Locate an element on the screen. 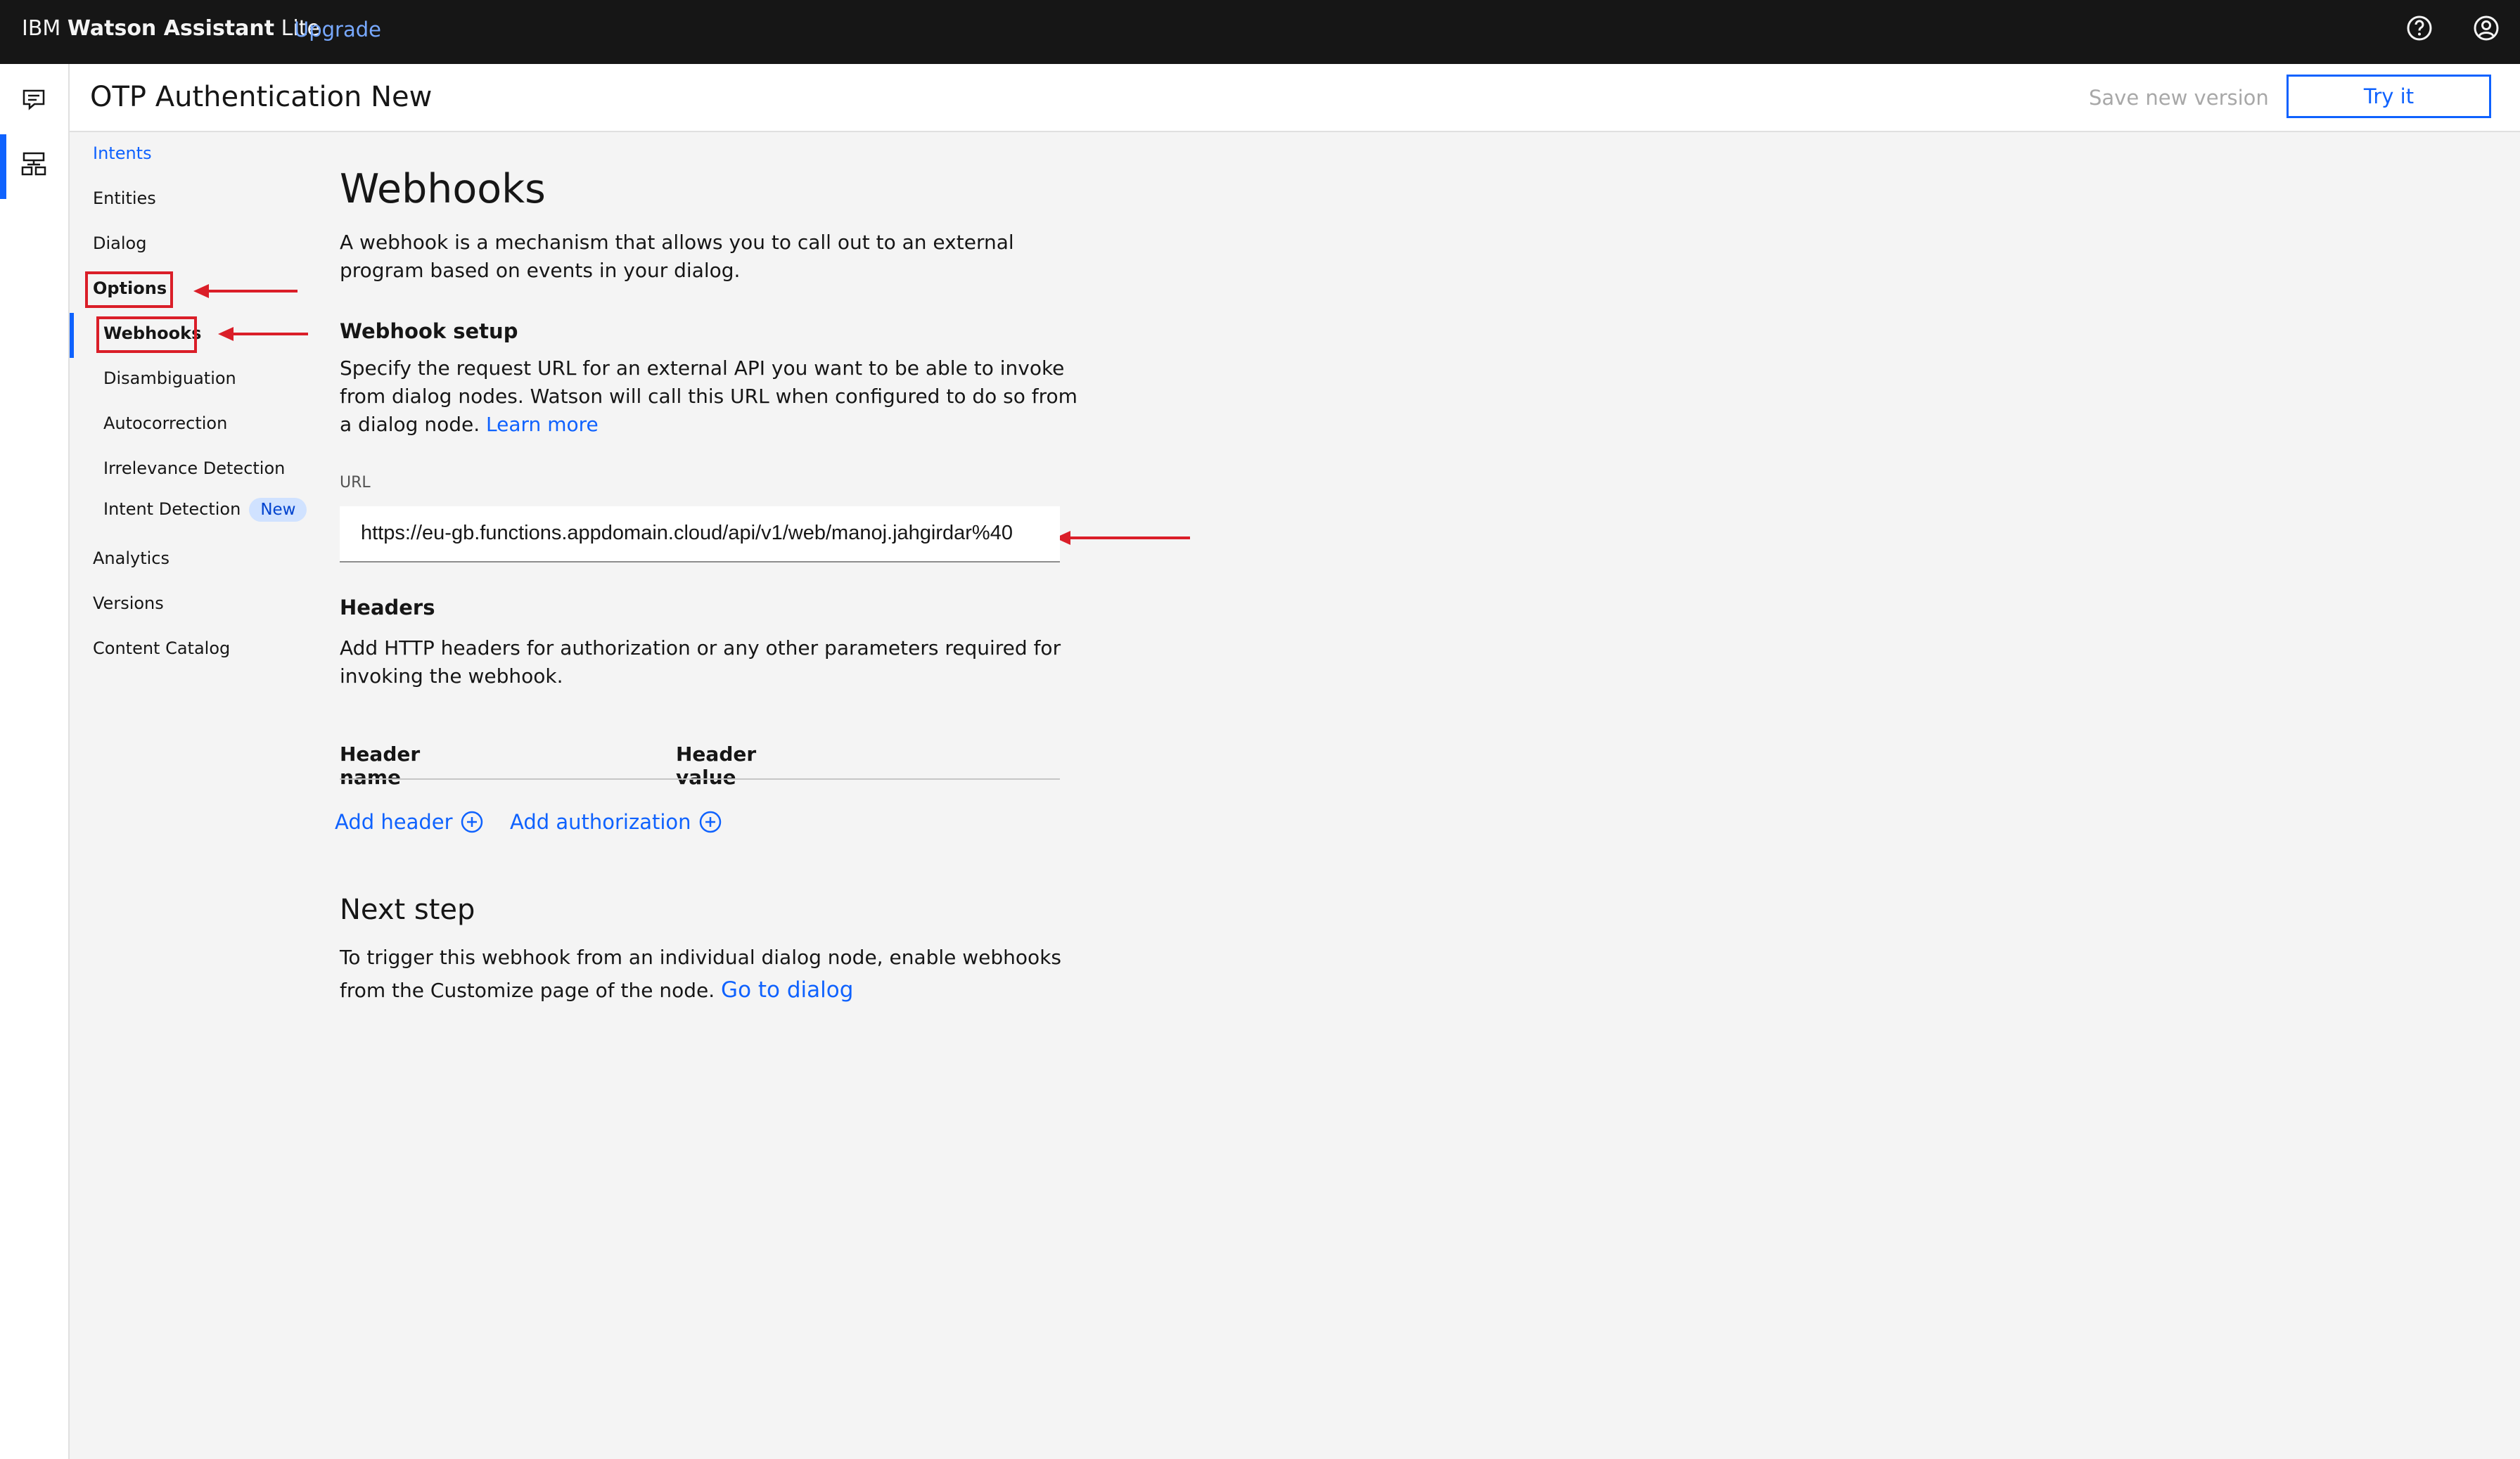  headers-table-divider is located at coordinates (700, 779).